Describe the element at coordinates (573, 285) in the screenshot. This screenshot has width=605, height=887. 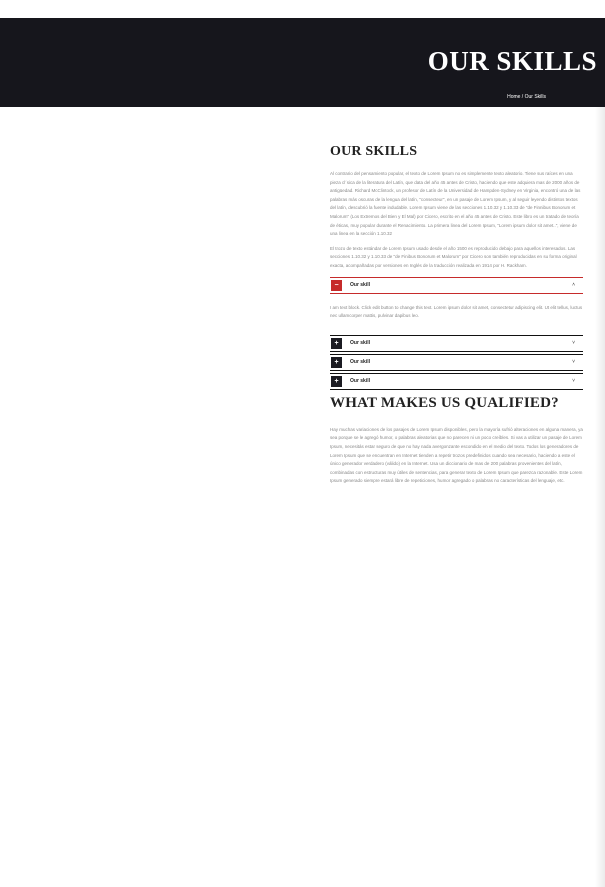
I see `chevron-up-icon: ˄` at that location.